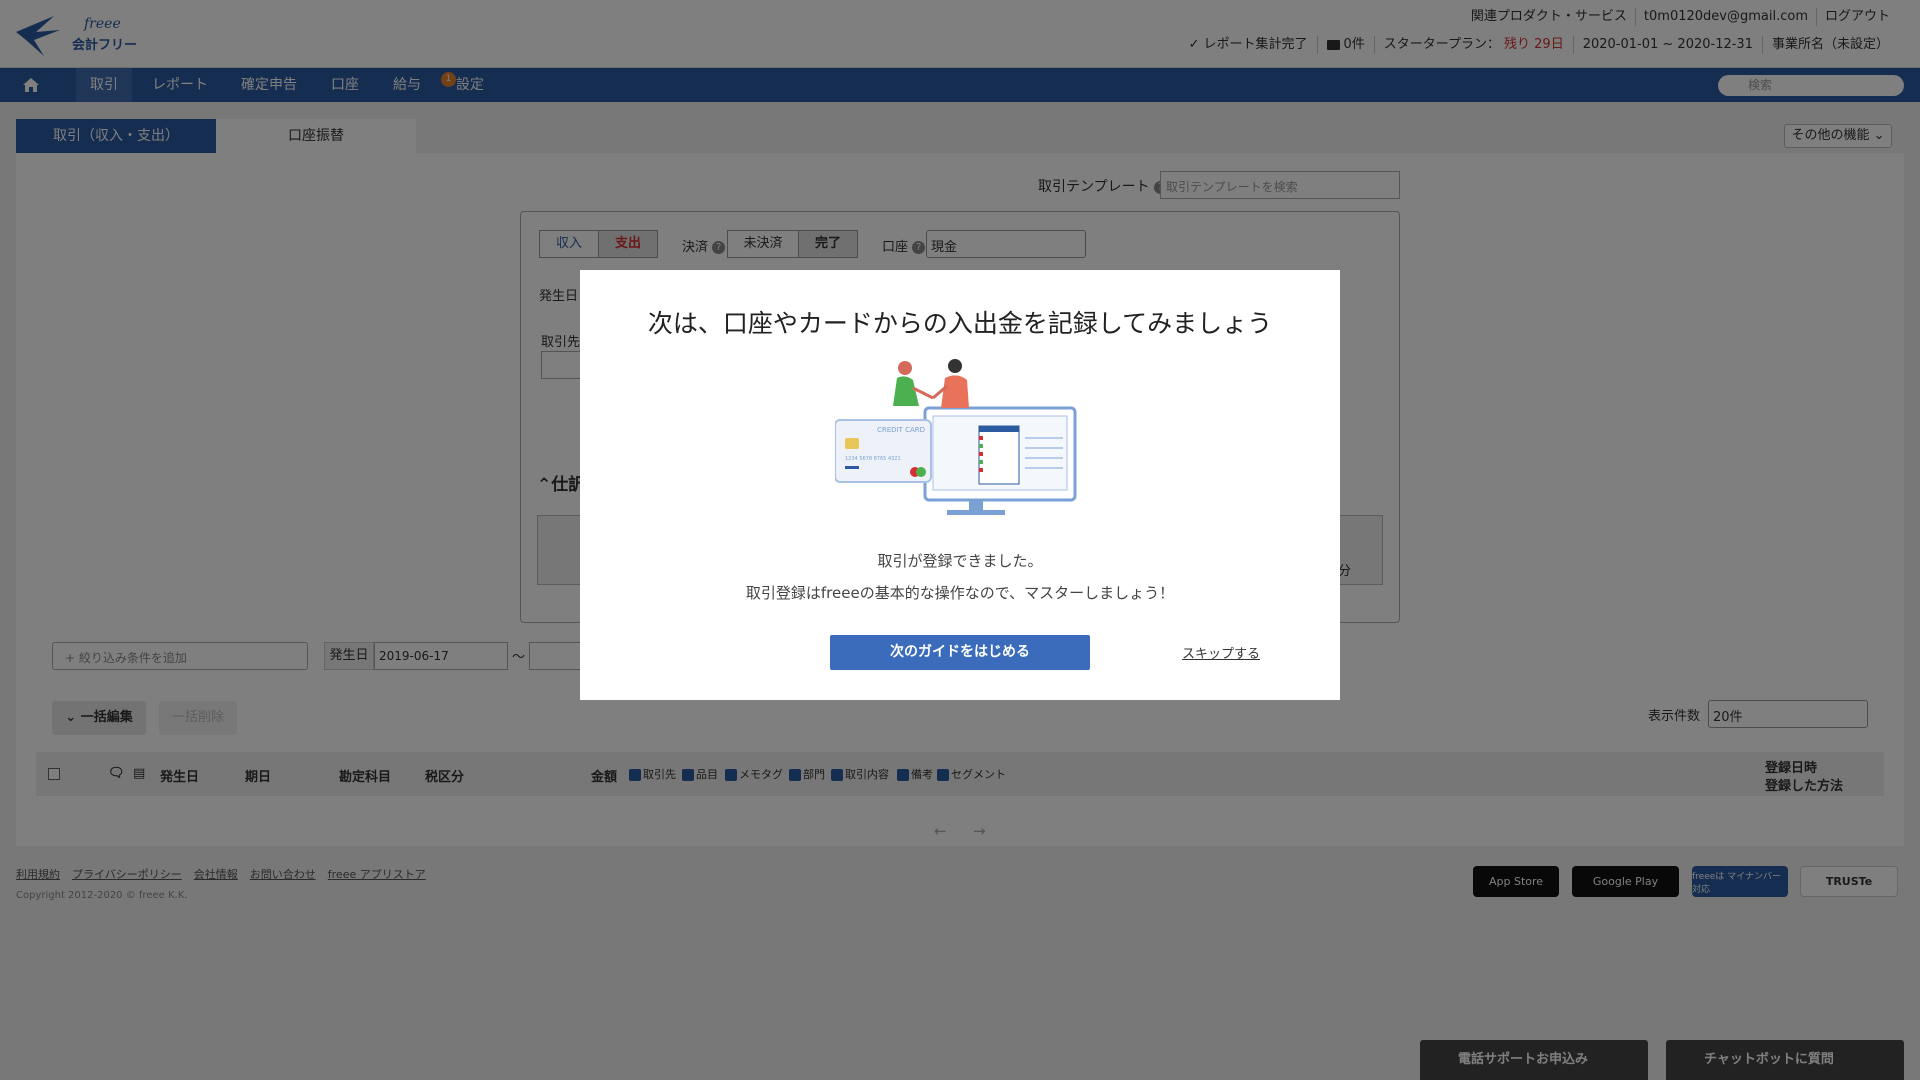  Describe the element at coordinates (960, 561) in the screenshot. I see `modal-message-1: 取引が登録できました。` at that location.